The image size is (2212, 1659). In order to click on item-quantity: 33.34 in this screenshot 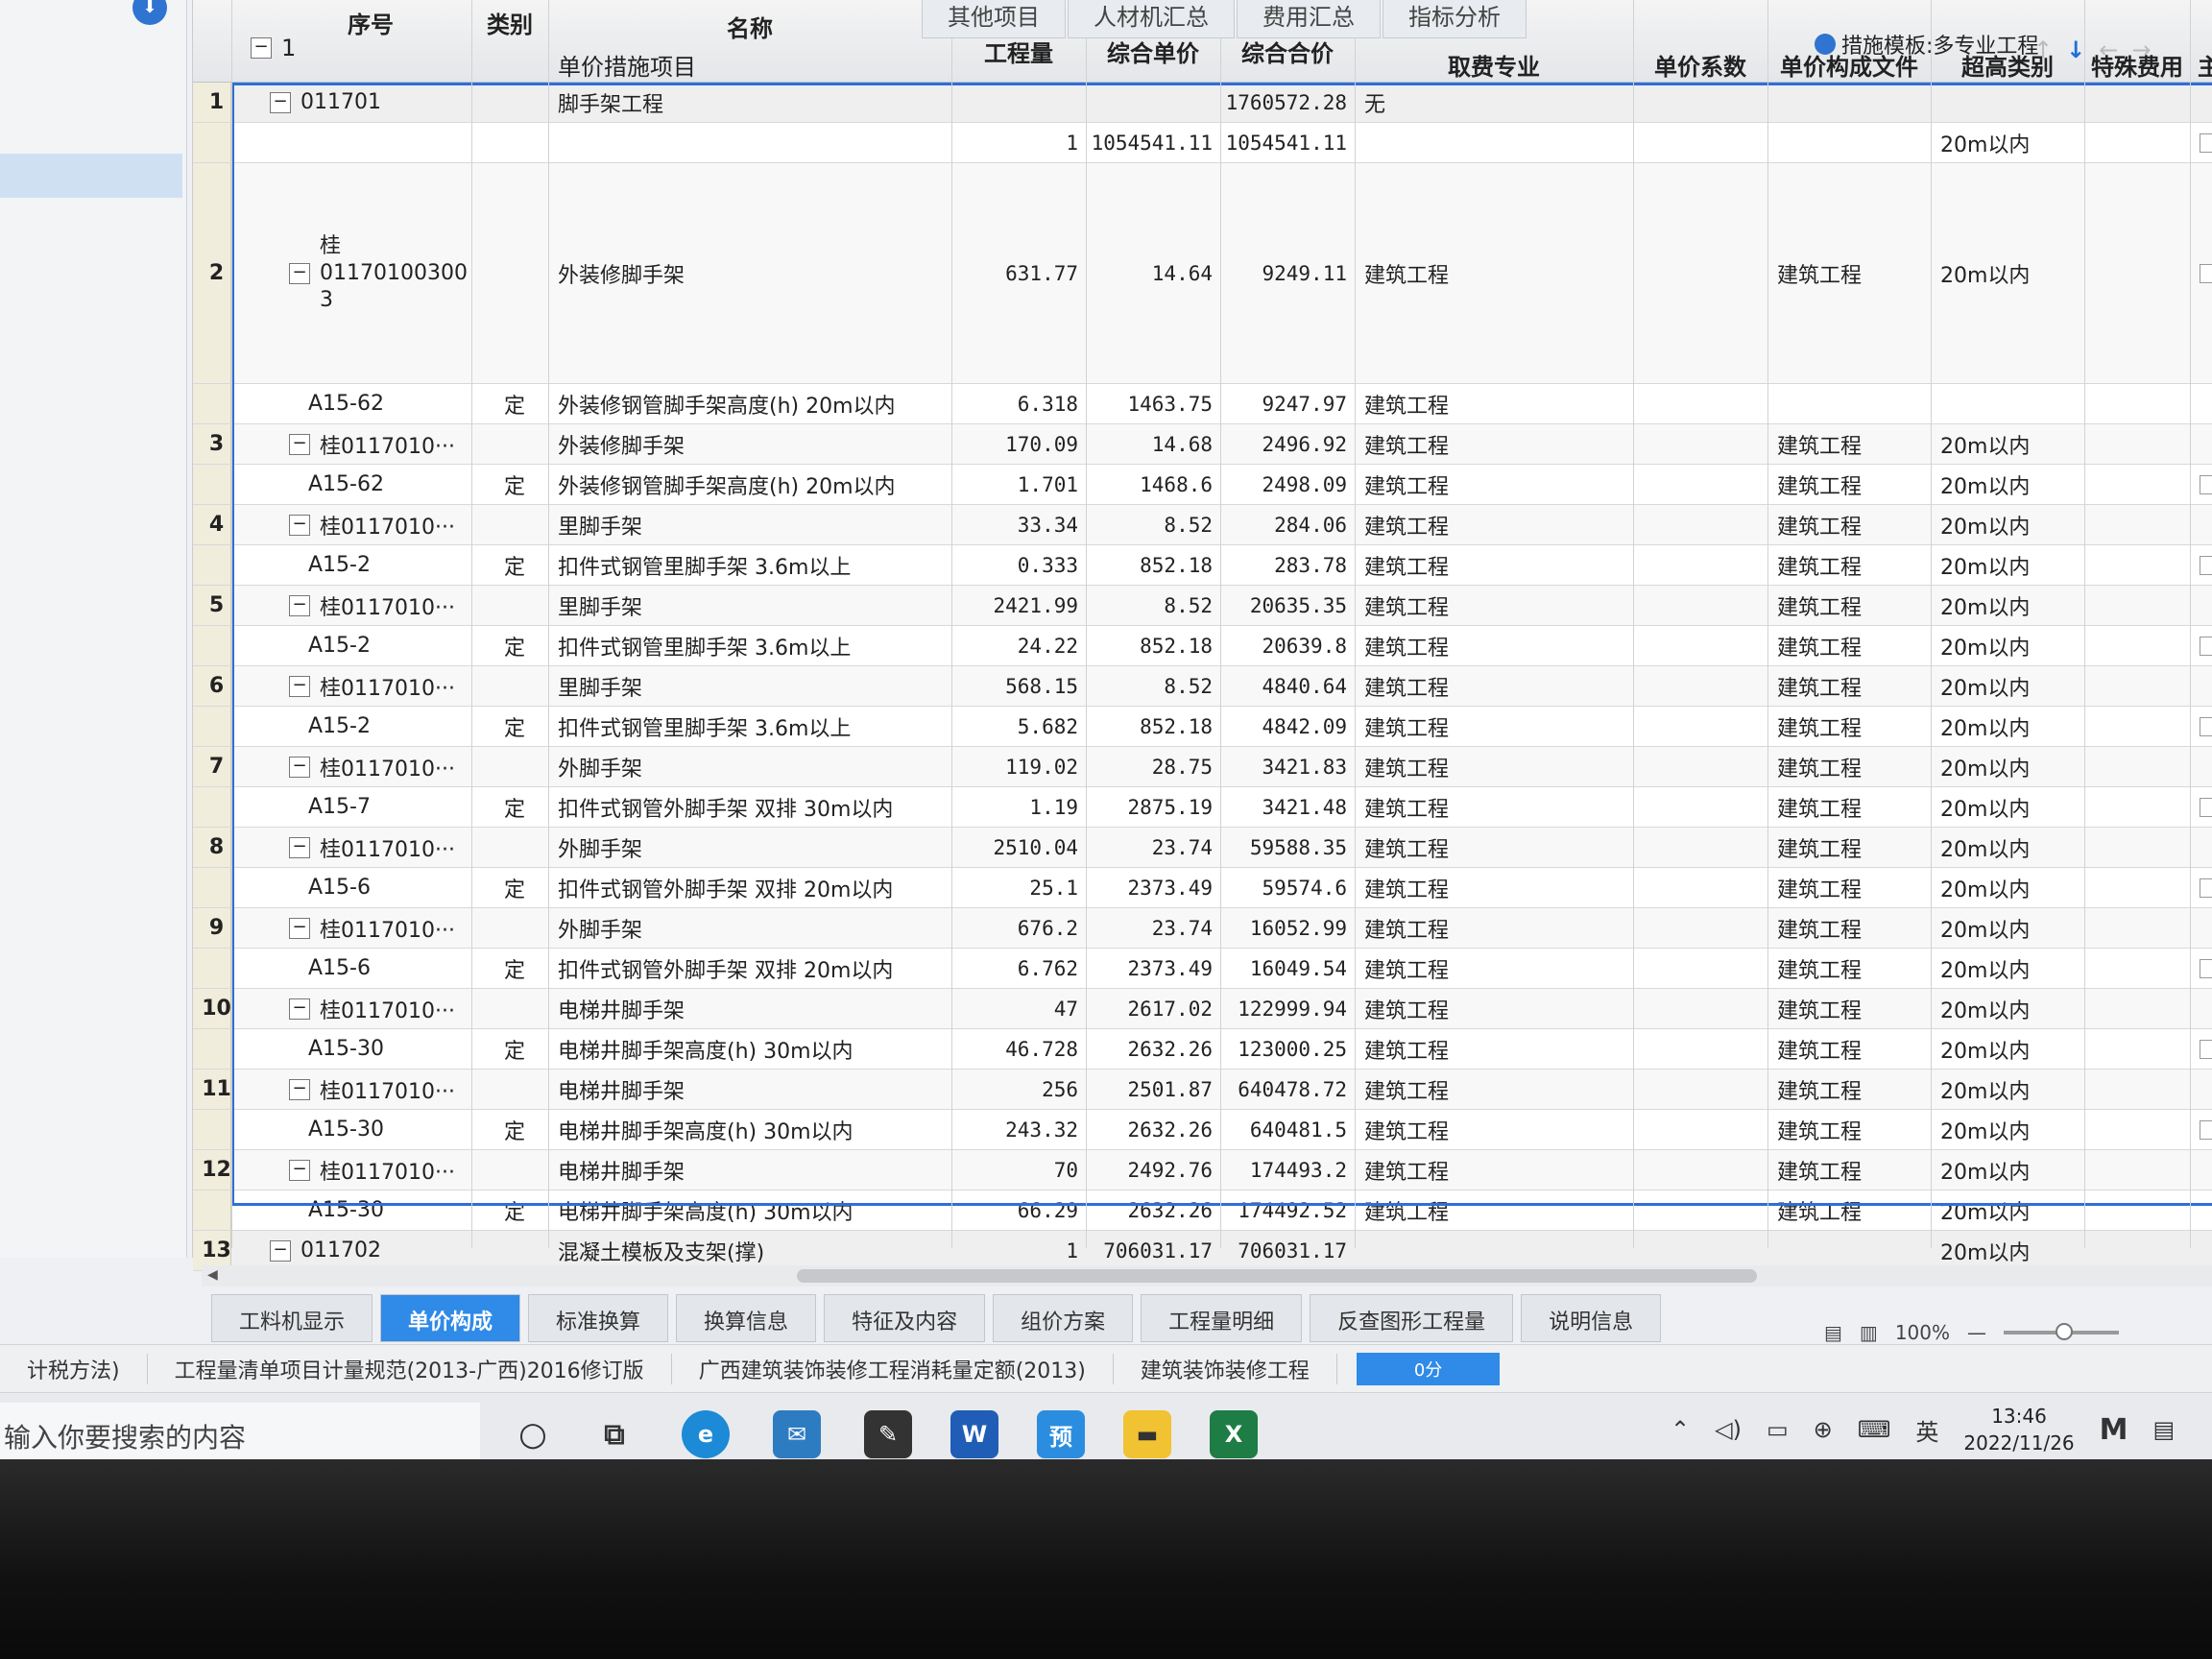, I will do `click(1018, 524)`.